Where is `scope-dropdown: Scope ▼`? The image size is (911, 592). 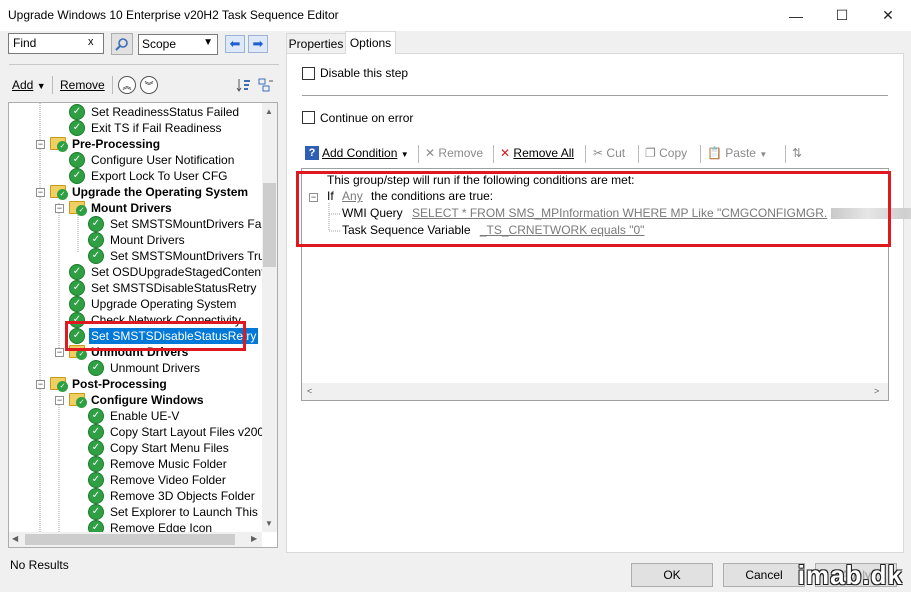
scope-dropdown: Scope ▼ is located at coordinates (178, 44).